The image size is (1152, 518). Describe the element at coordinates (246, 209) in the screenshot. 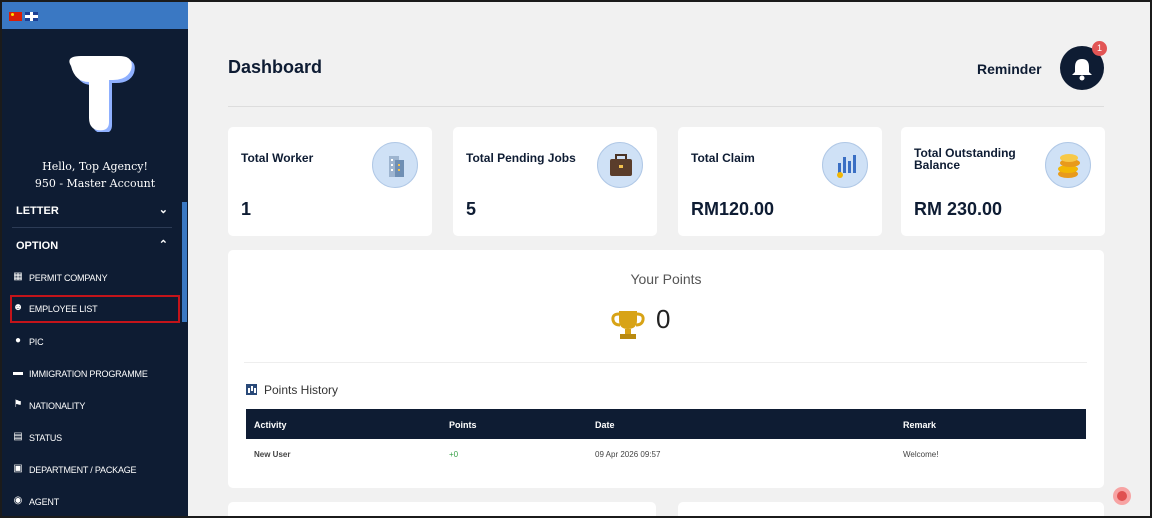

I see `card-value: 1` at that location.